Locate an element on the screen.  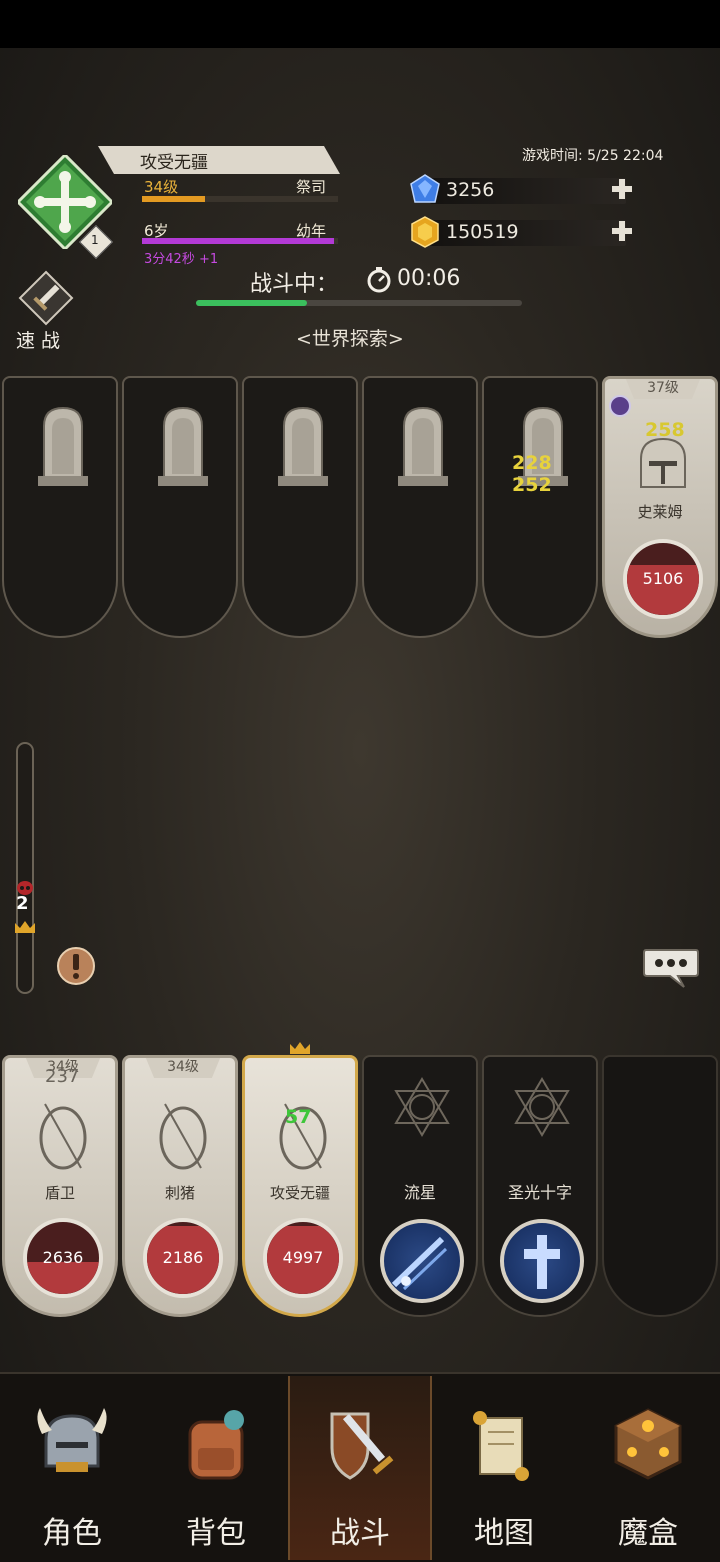
battle-progress-fill is located at coordinates (251, 303).